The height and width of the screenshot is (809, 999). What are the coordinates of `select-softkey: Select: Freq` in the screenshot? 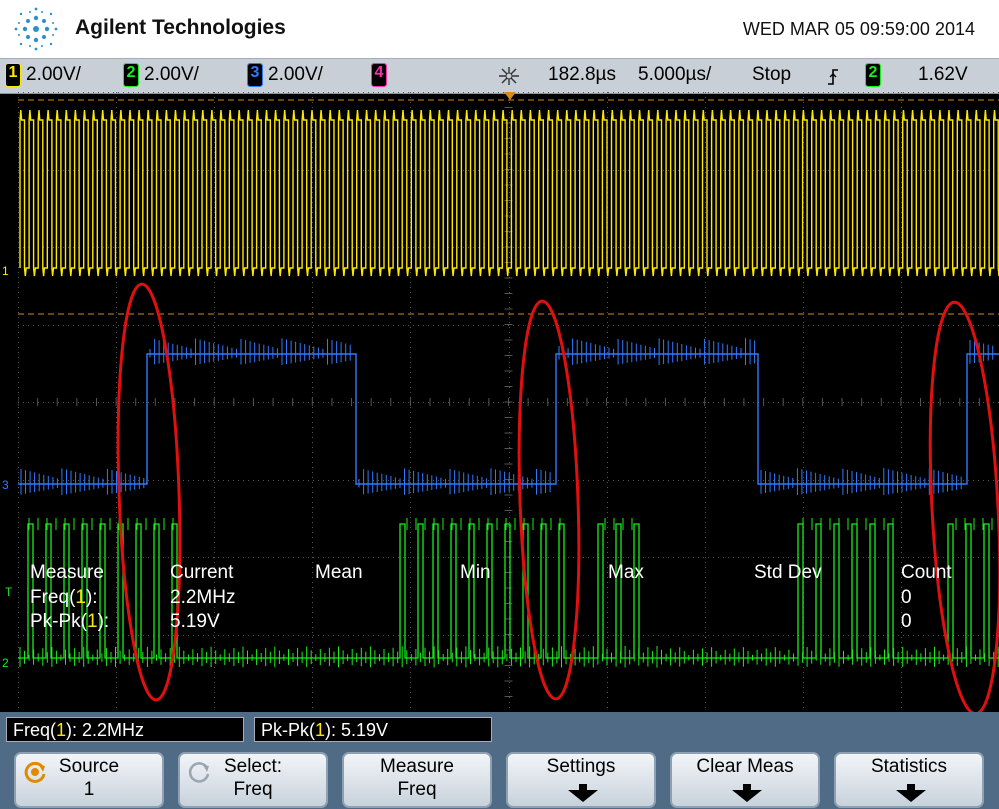 It's located at (253, 780).